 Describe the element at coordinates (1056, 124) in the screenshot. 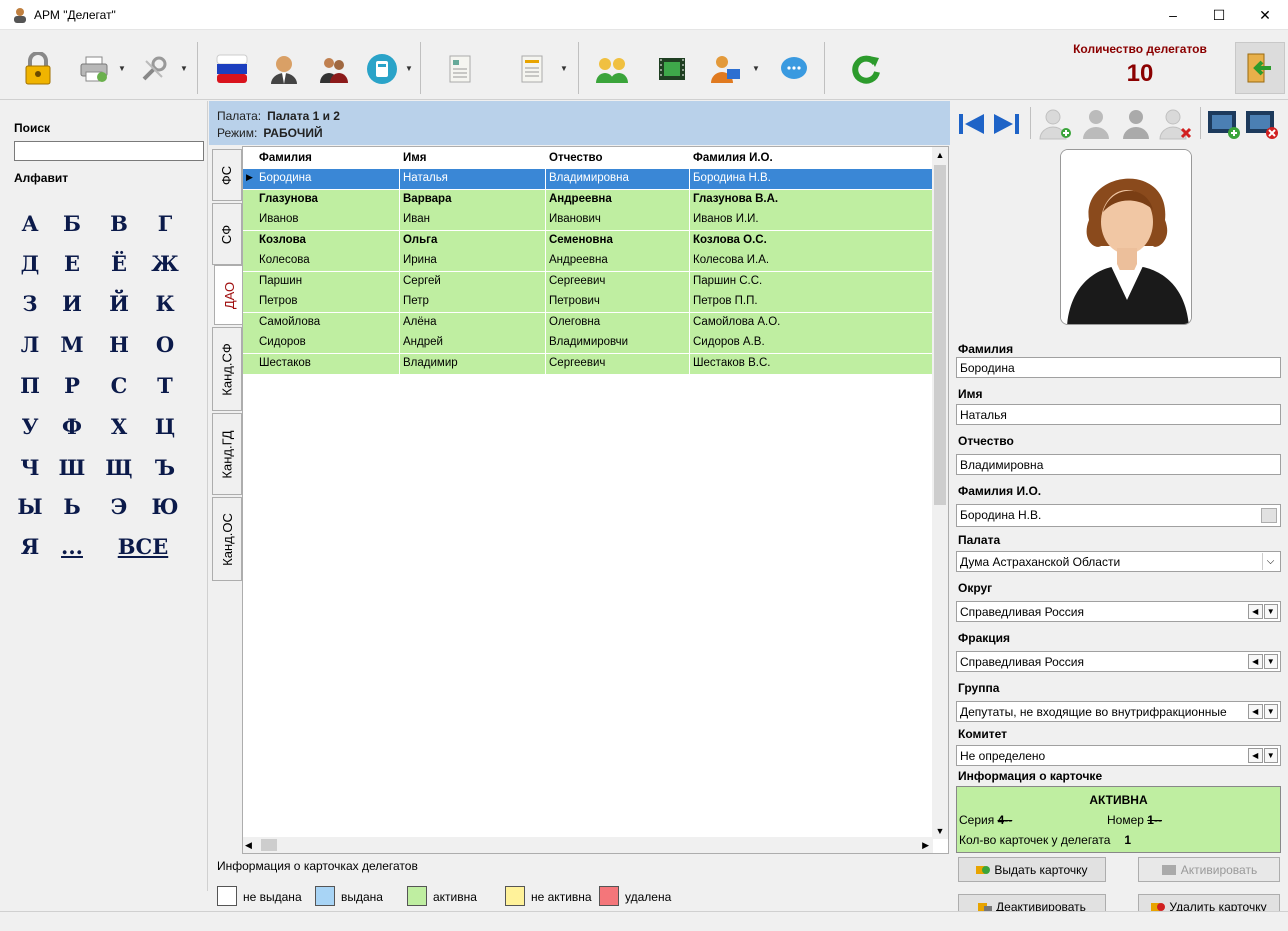

I see `add-person-icon` at that location.